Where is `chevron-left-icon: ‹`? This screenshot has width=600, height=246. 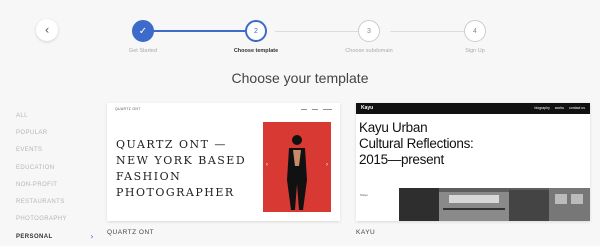
chevron-left-icon: ‹ is located at coordinates (47, 30).